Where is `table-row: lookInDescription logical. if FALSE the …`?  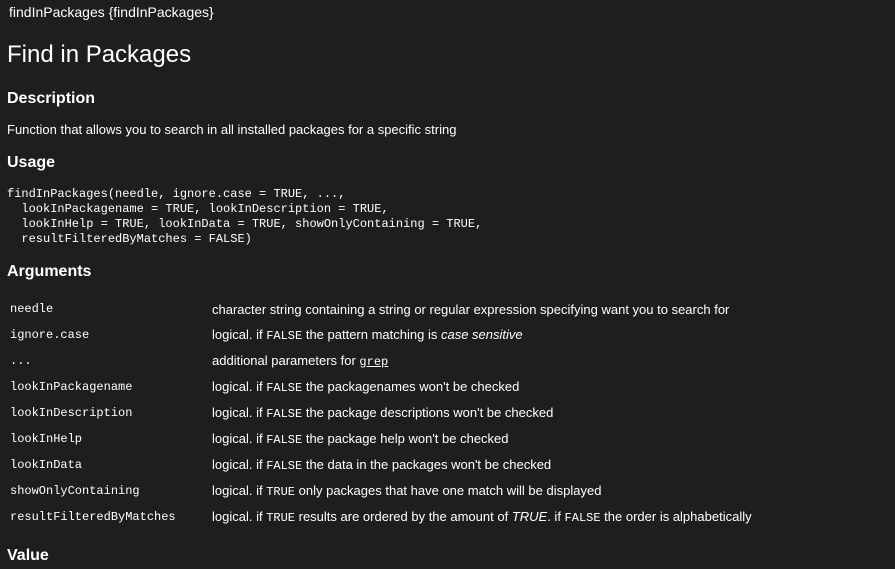 table-row: lookInDescription logical. if FALSE the … is located at coordinates (379, 413).